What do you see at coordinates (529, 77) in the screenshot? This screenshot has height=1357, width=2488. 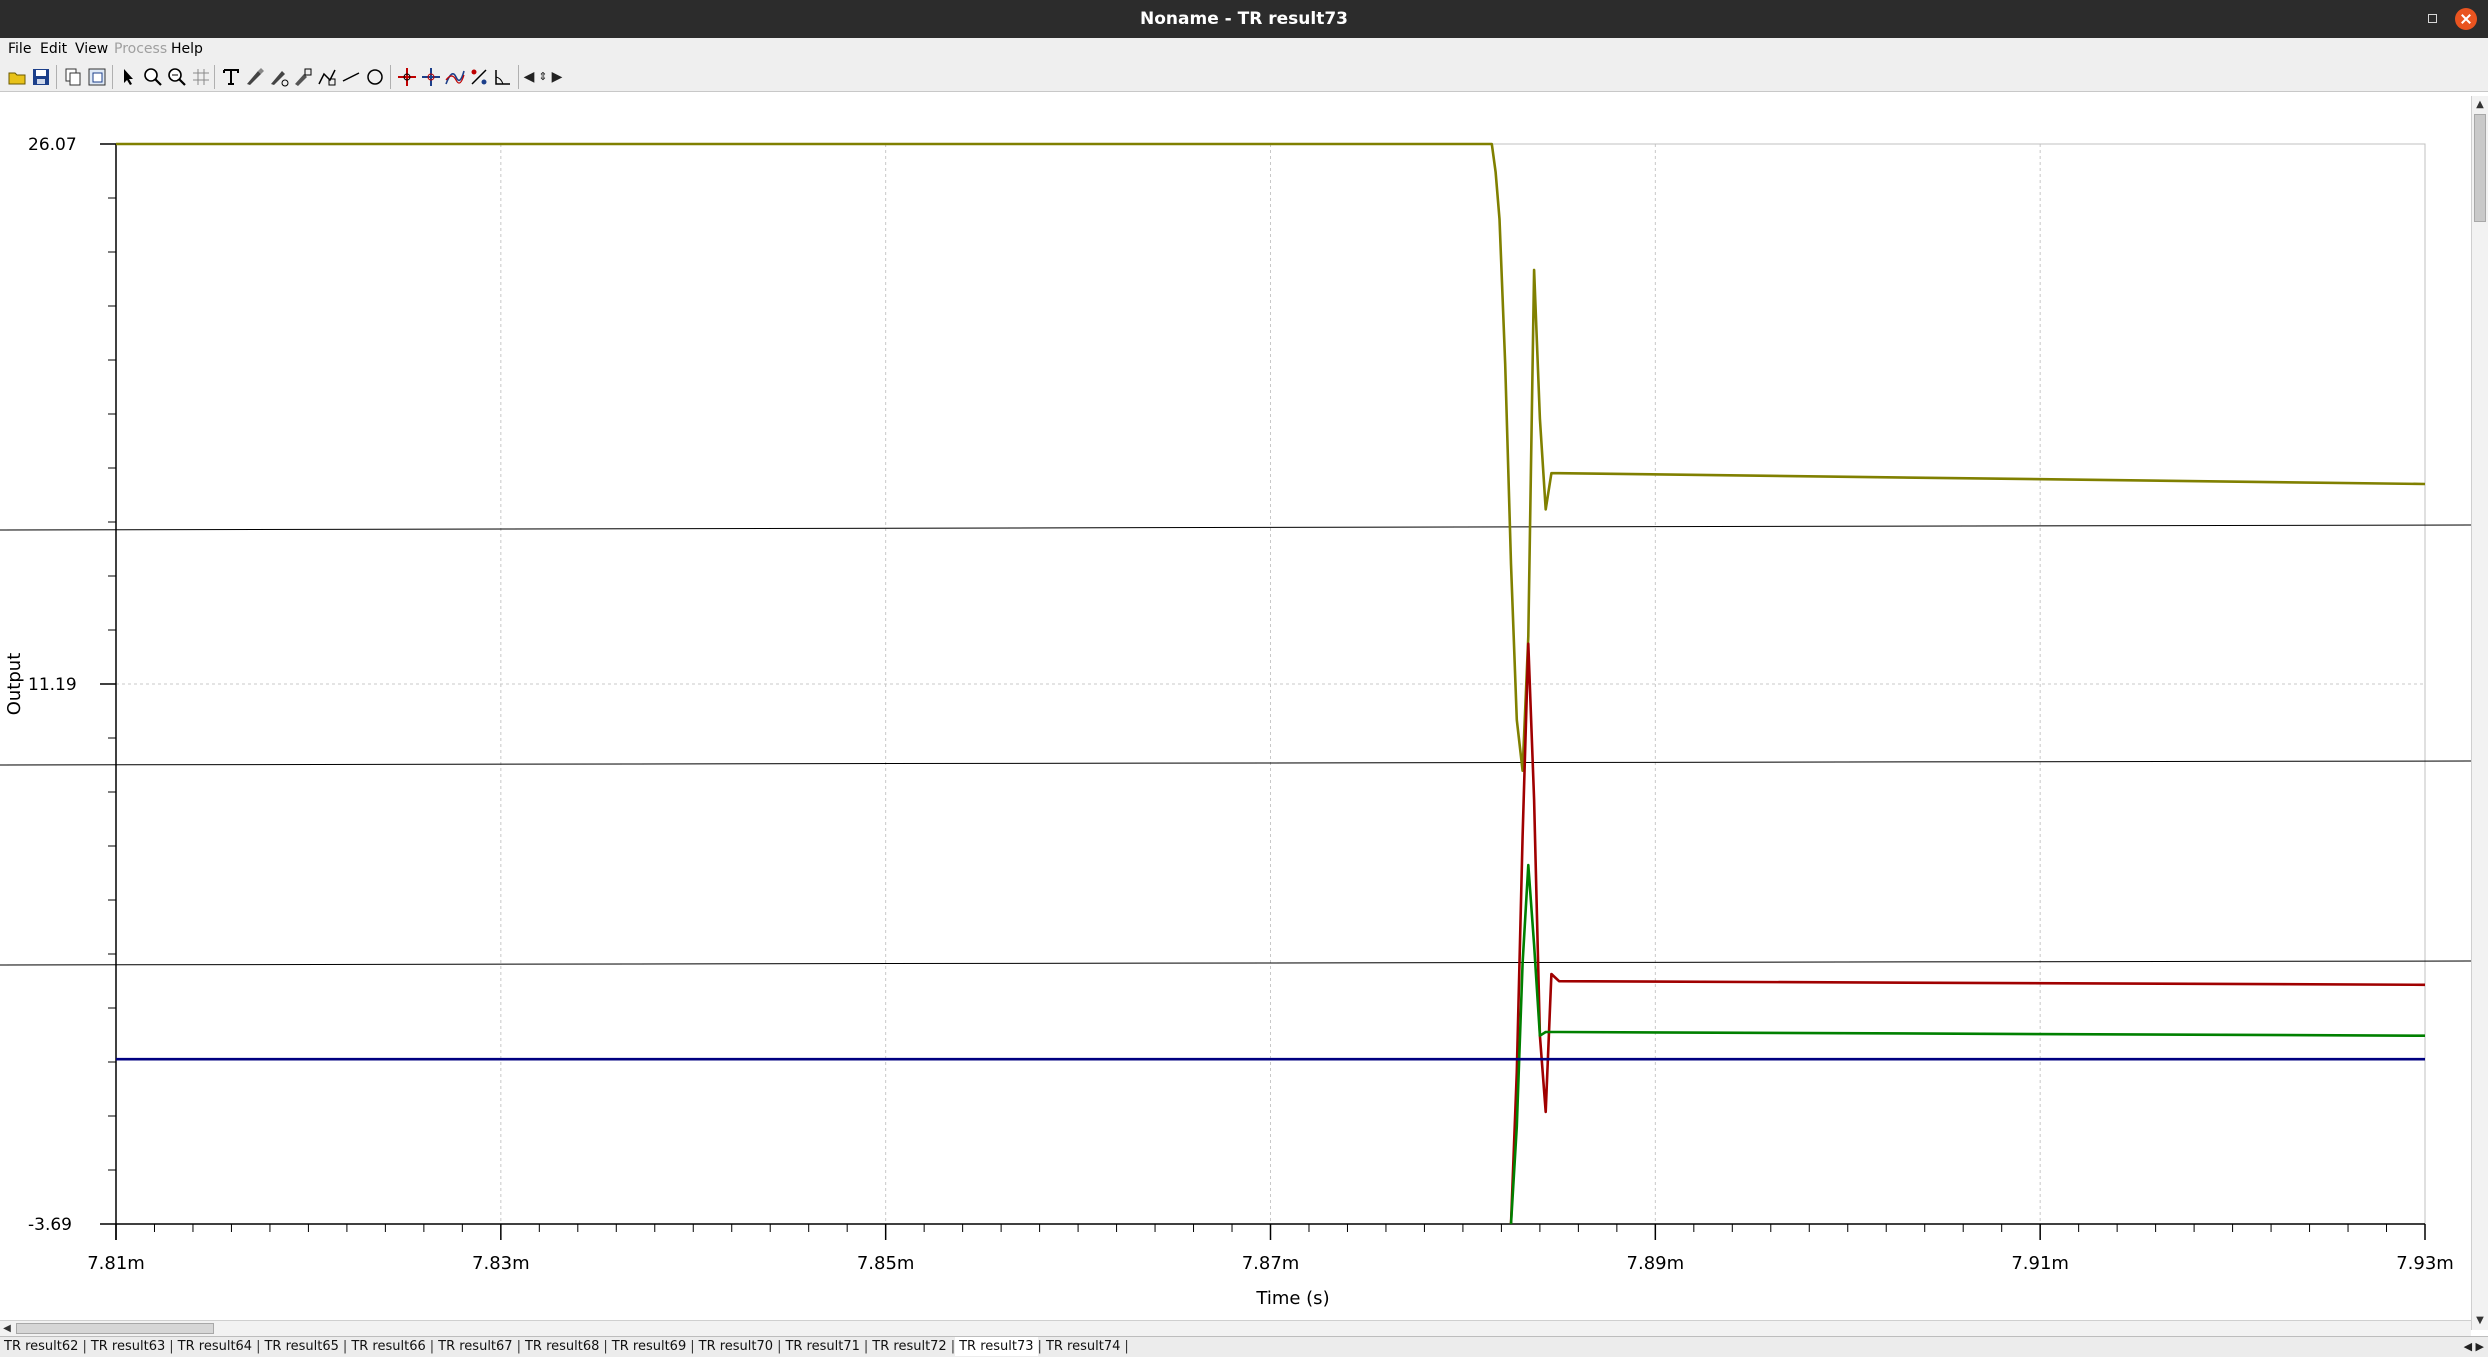 I see `arrow-left-icon: ◀` at bounding box center [529, 77].